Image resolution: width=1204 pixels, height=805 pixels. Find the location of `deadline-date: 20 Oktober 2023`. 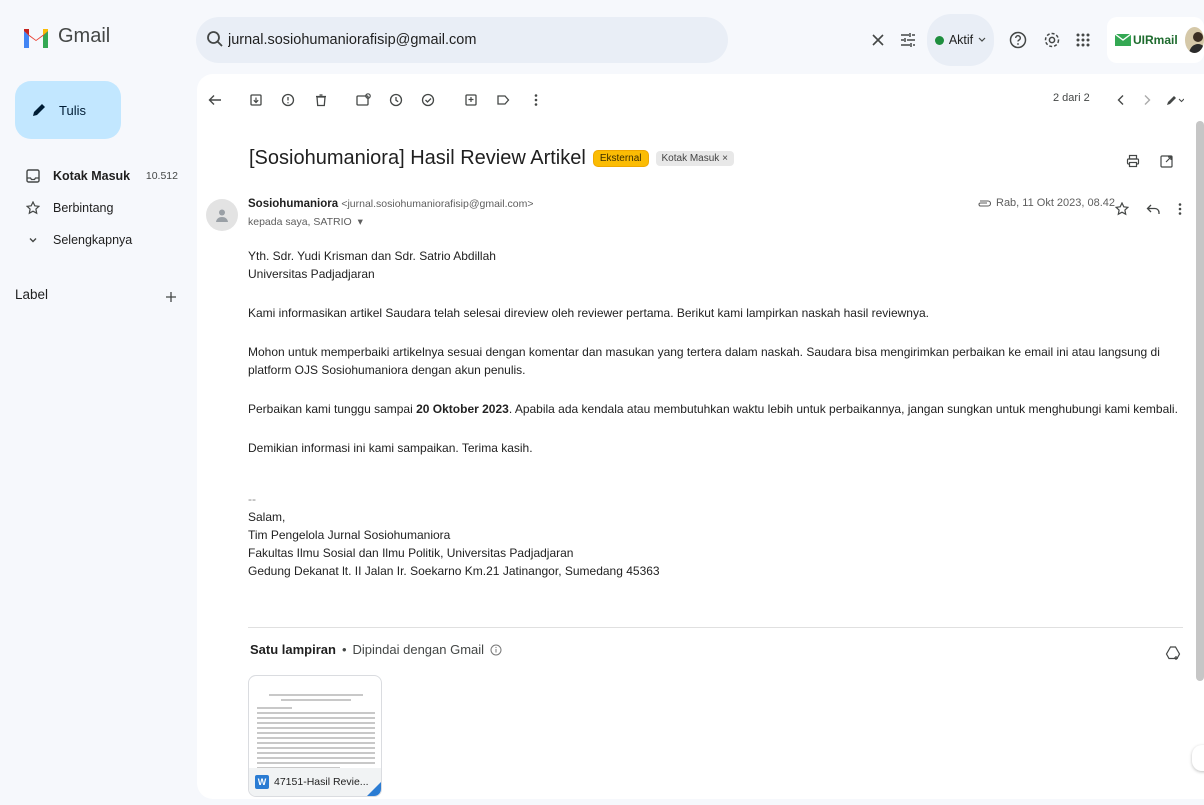

deadline-date: 20 Oktober 2023 is located at coordinates (462, 409).